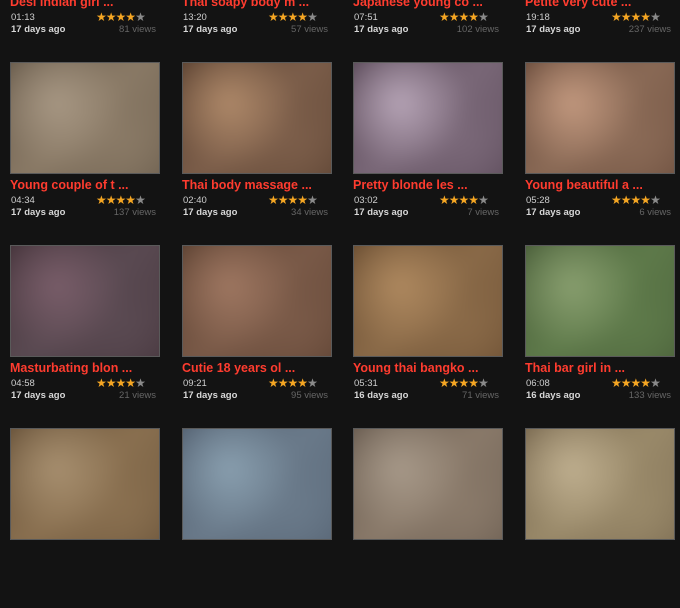 This screenshot has height=608, width=680. What do you see at coordinates (366, 383) in the screenshot?
I see `video-duration: 05:31` at bounding box center [366, 383].